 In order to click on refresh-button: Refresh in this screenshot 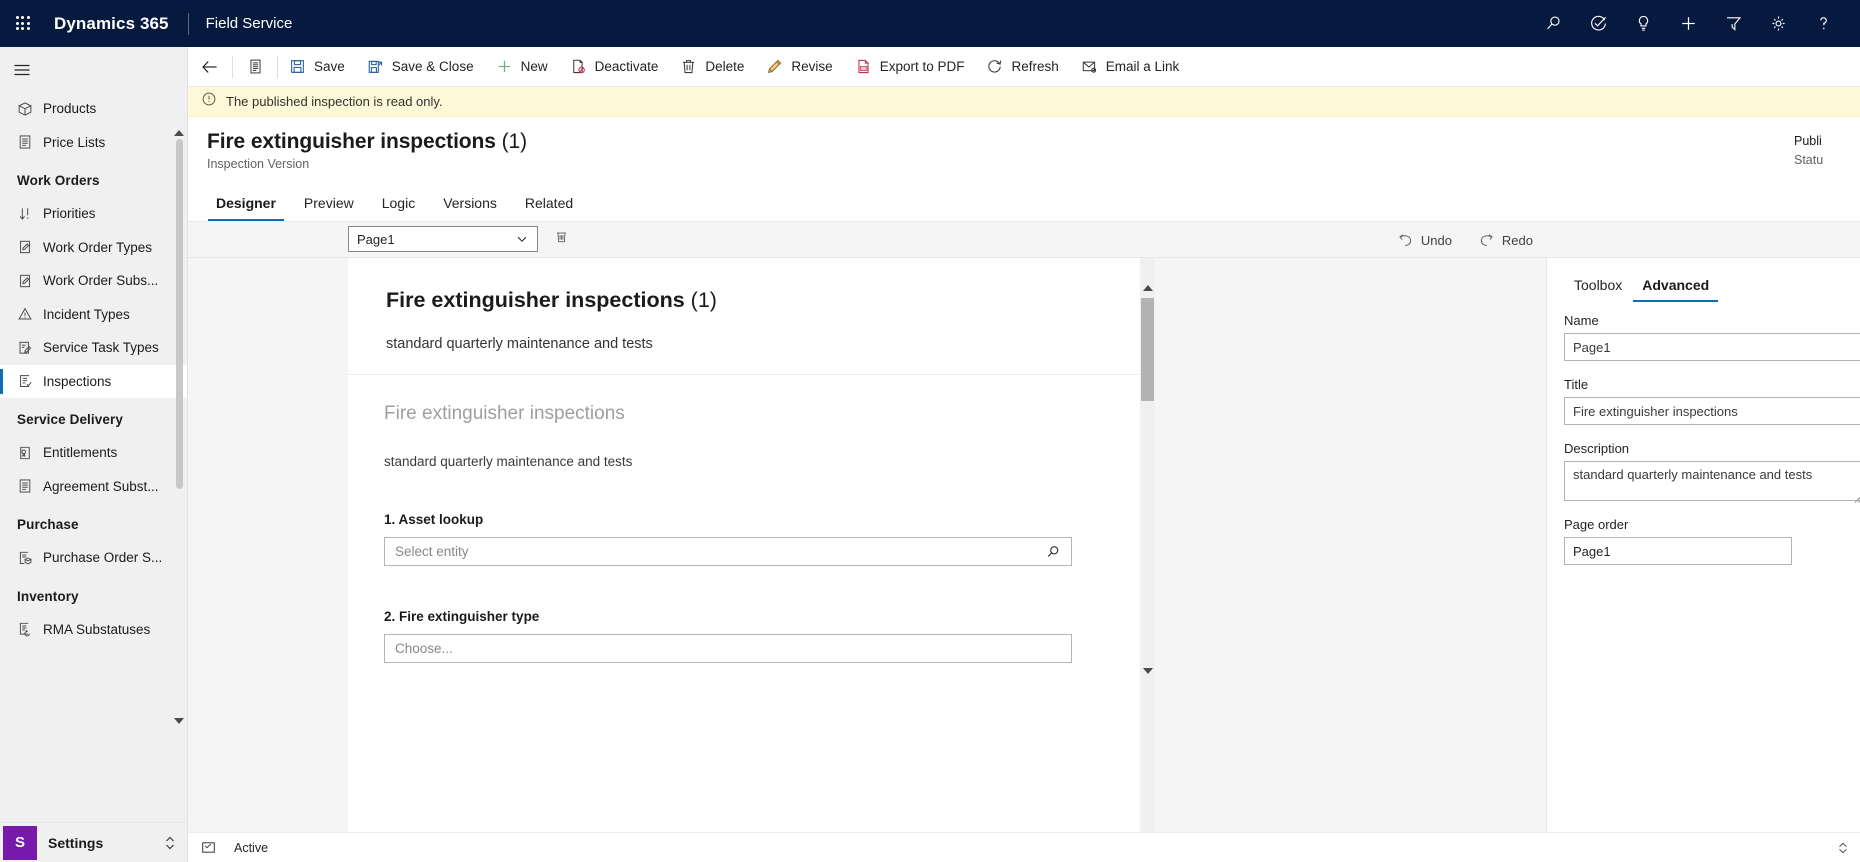, I will do `click(1022, 67)`.